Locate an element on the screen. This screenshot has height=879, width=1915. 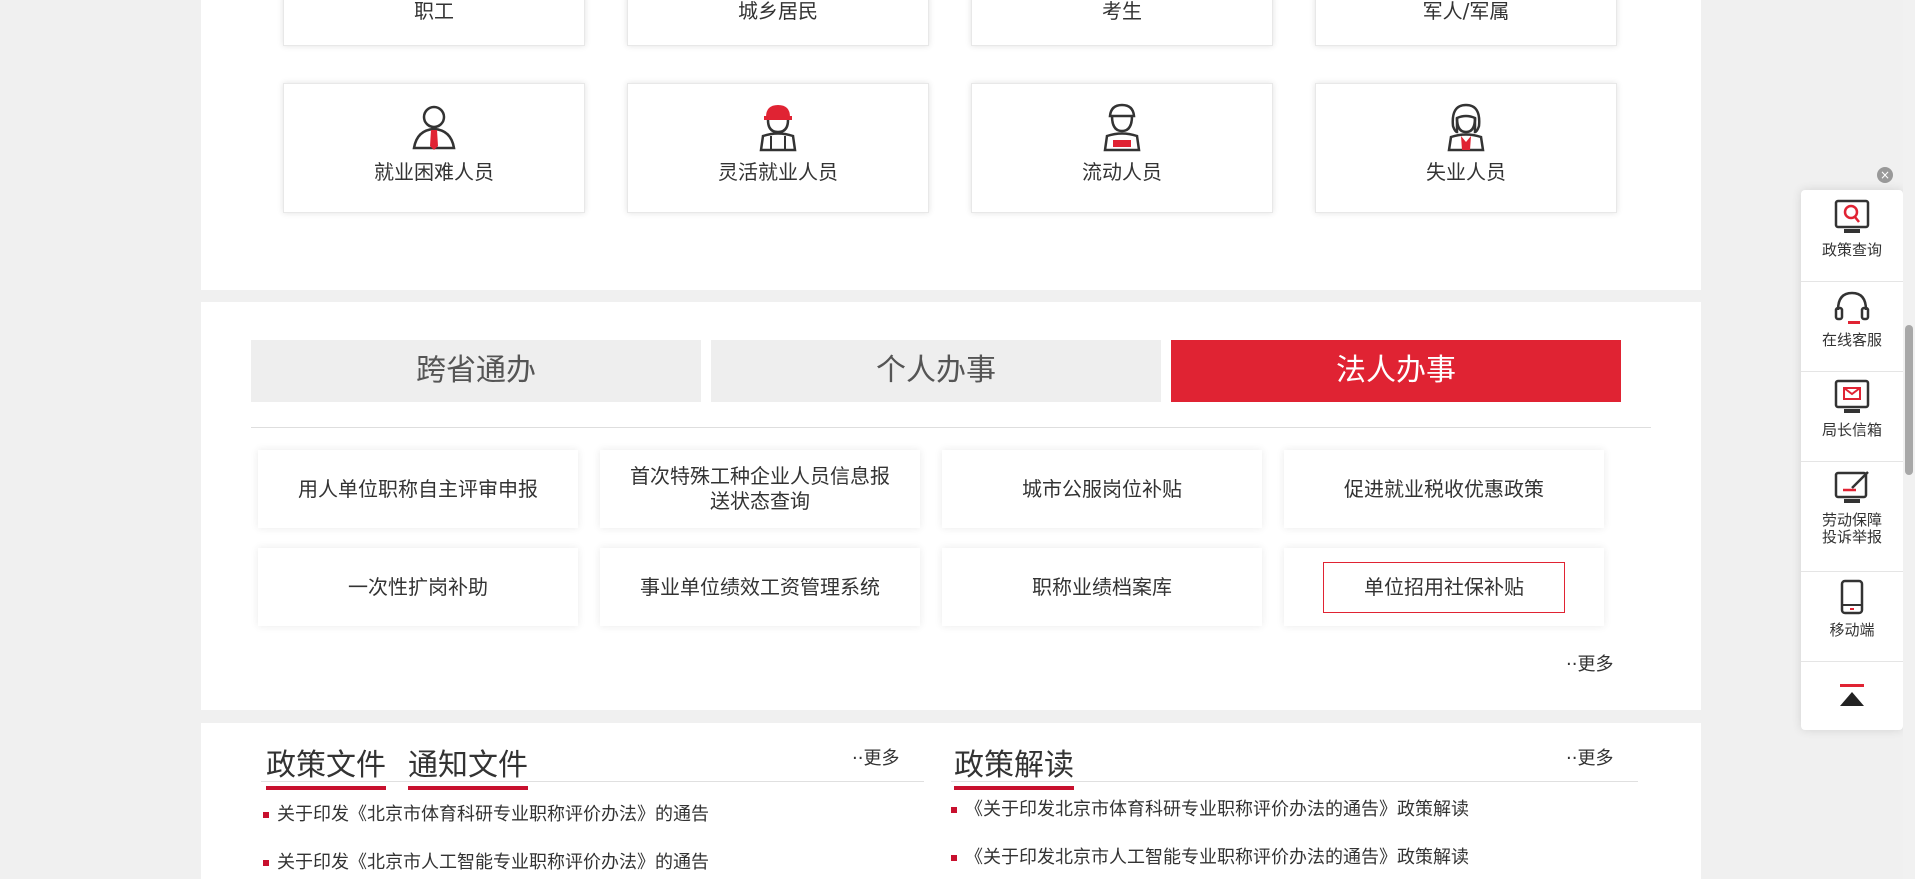
headset-icon is located at coordinates (1852, 307).